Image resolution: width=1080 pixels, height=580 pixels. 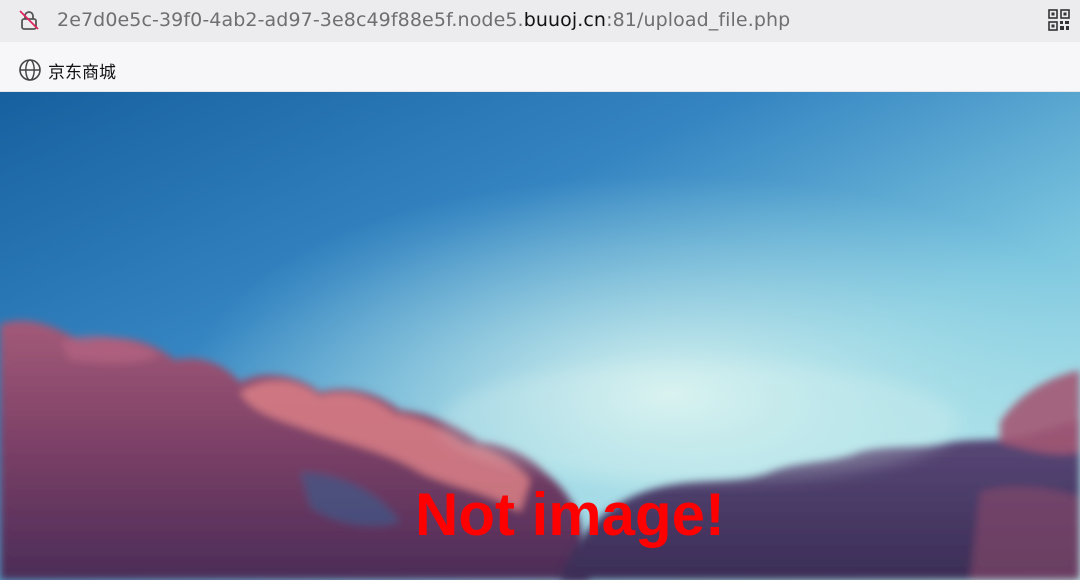 I want to click on qr-code-icon, so click(x=1059, y=20).